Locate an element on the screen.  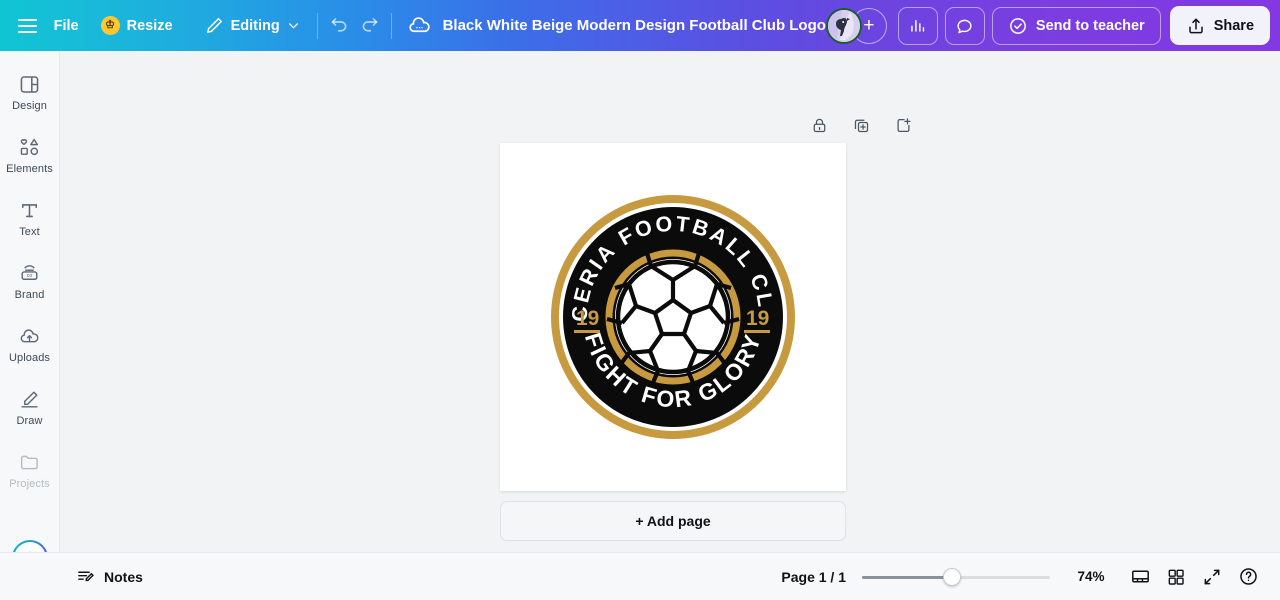
sidebar-item-elements-label: Elements is located at coordinates (29, 169).